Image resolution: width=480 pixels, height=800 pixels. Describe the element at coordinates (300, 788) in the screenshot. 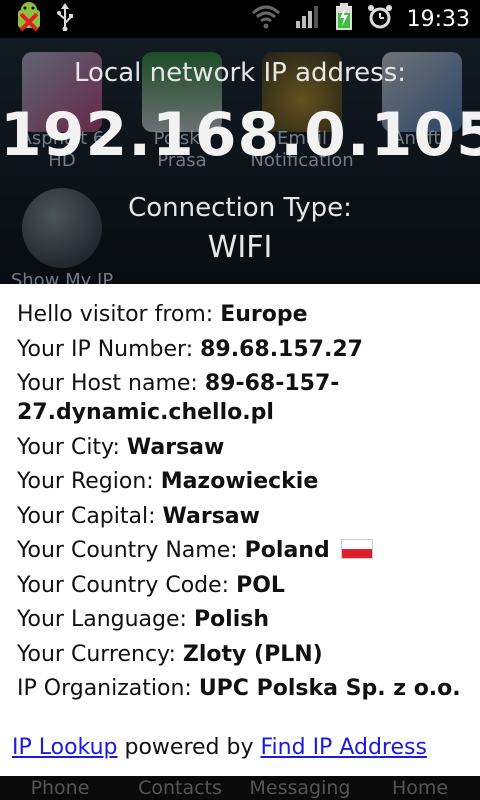

I see `dock-messaging: Messaging` at that location.